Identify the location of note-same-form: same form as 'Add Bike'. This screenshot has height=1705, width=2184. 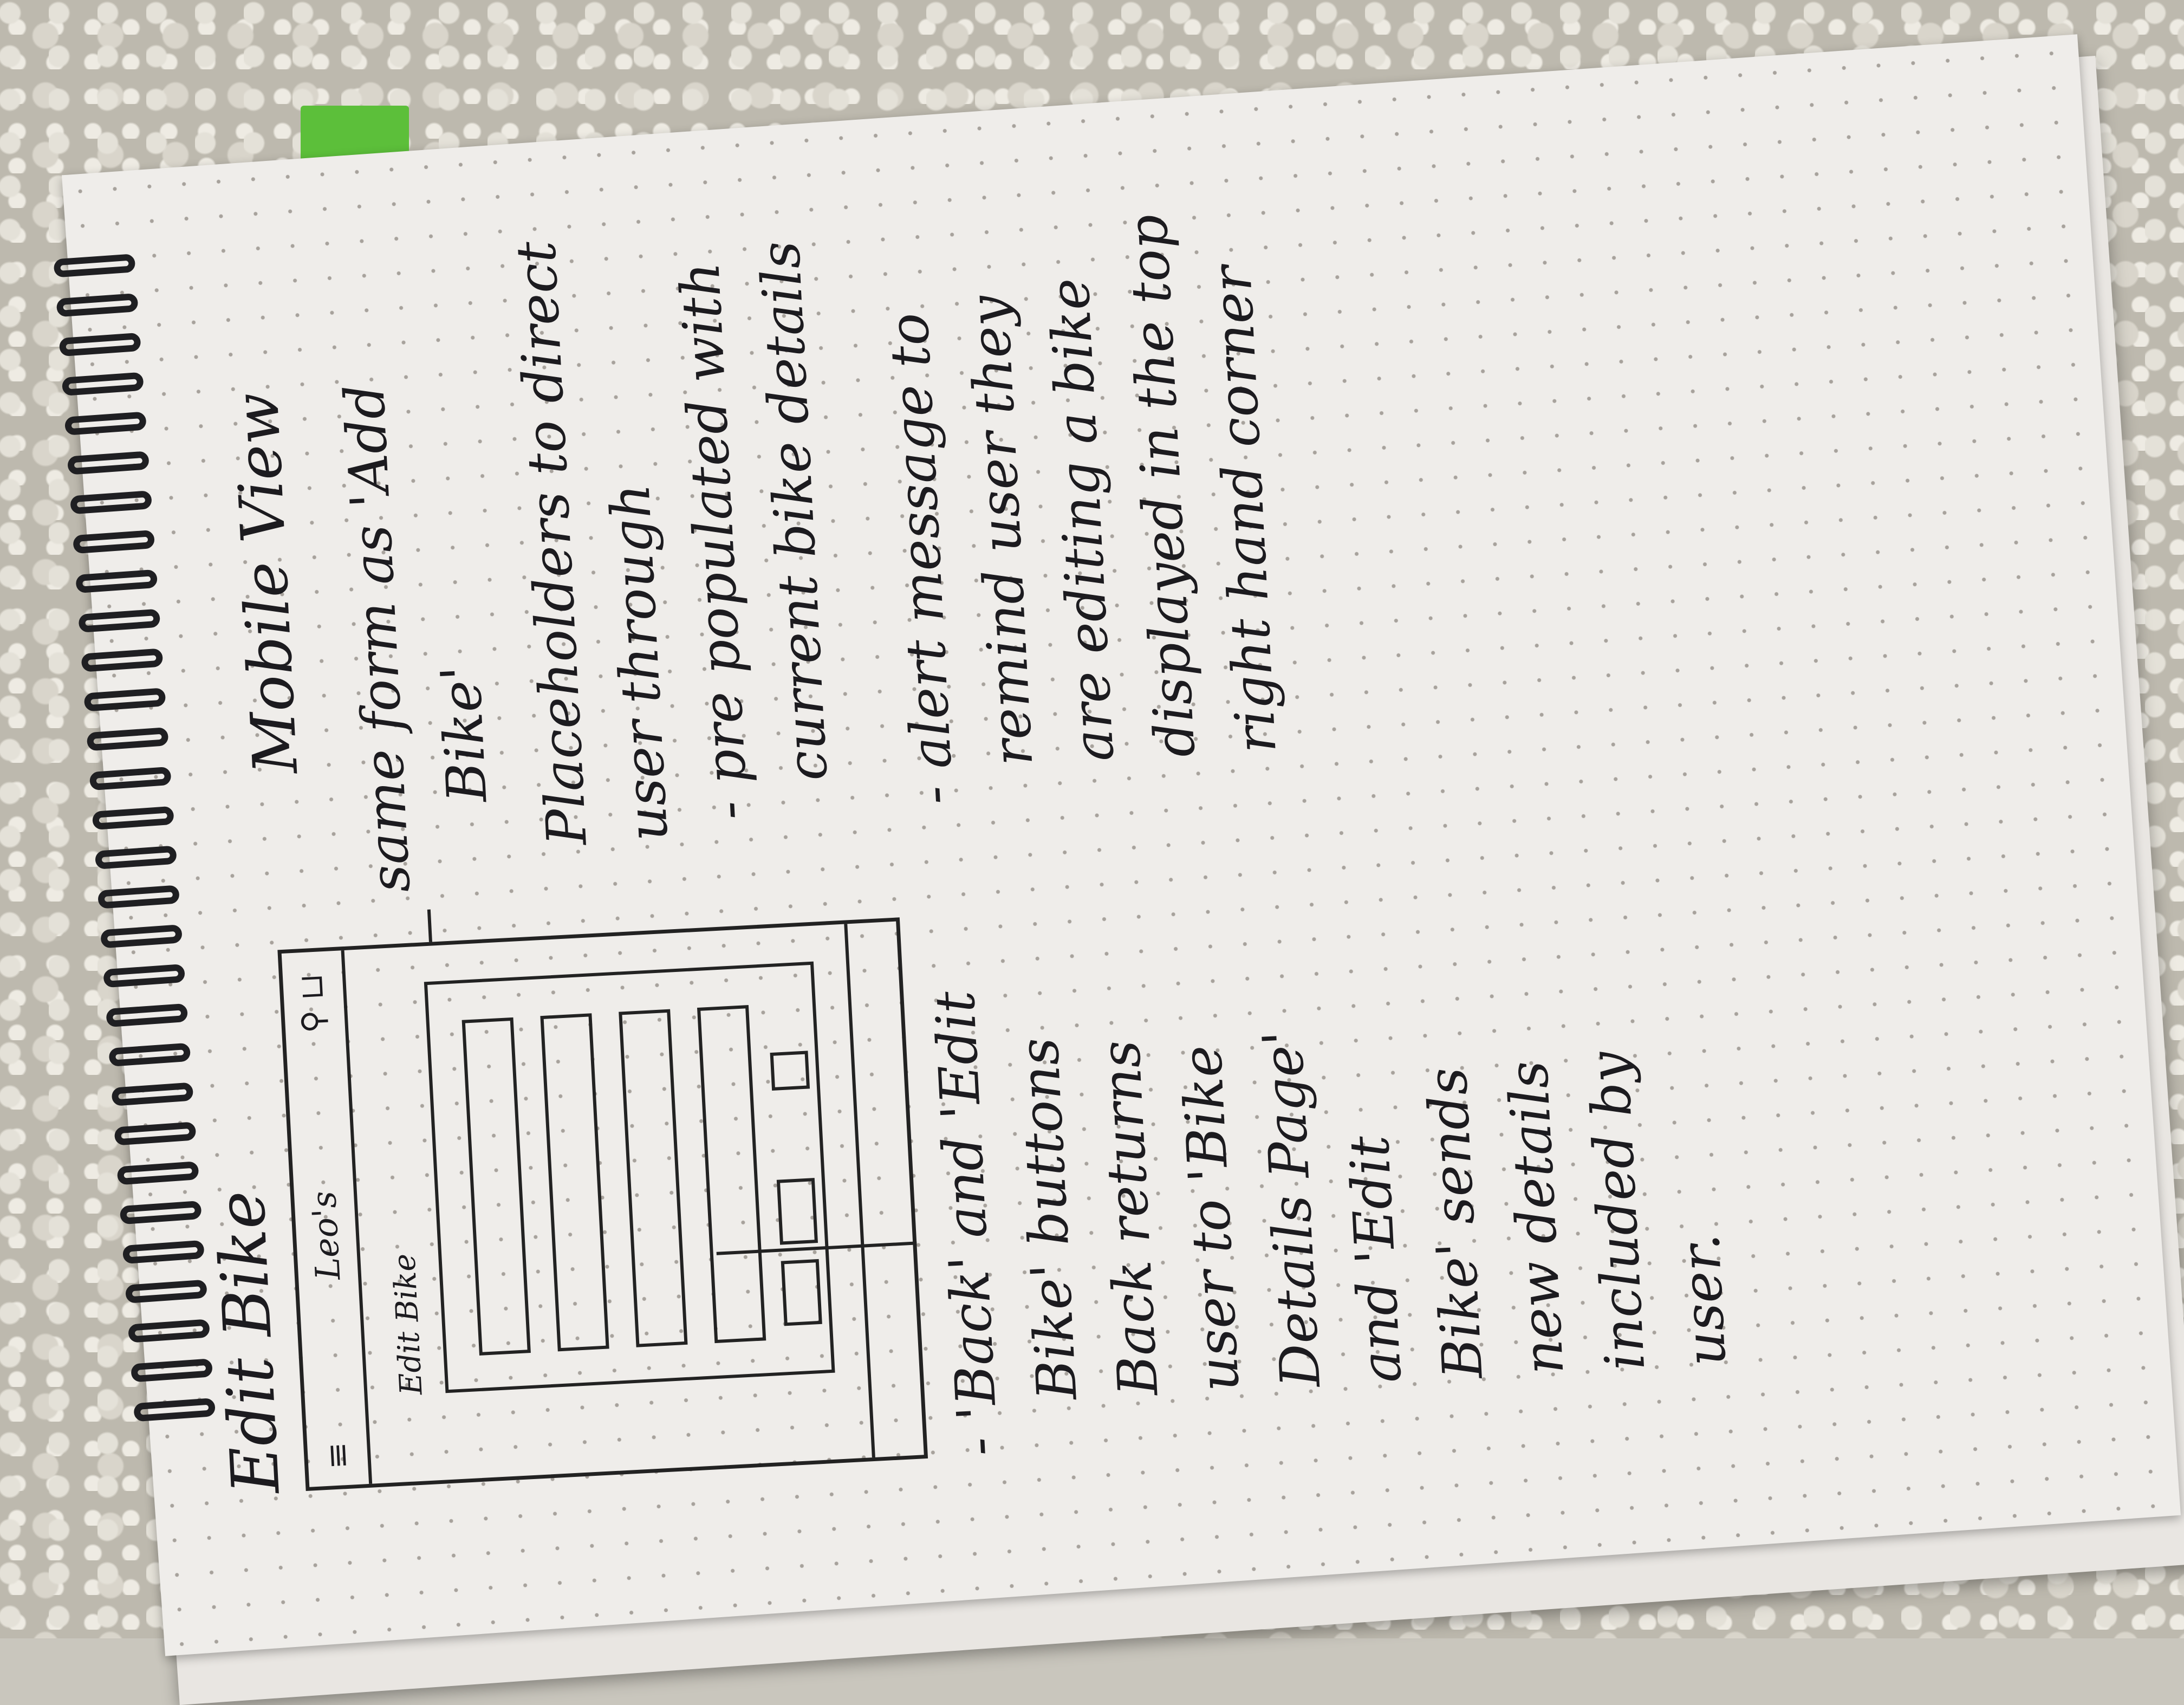
(418, 638).